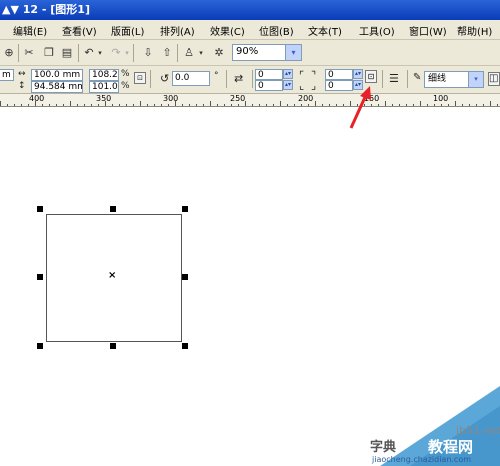 The image size is (500, 466). I want to click on watermark-url: jiaocheng.chazidian.com, so click(422, 459).